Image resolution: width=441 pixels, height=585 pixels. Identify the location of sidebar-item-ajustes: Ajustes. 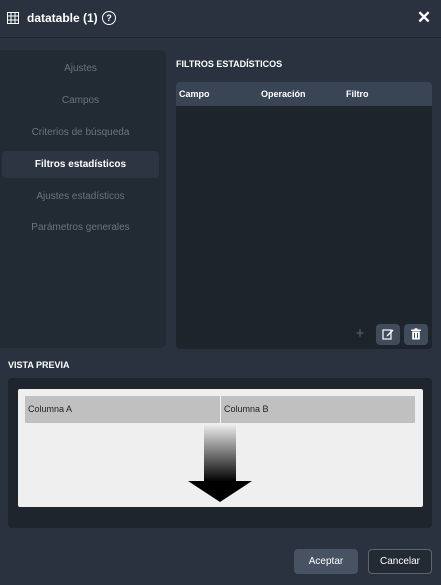
(80, 68).